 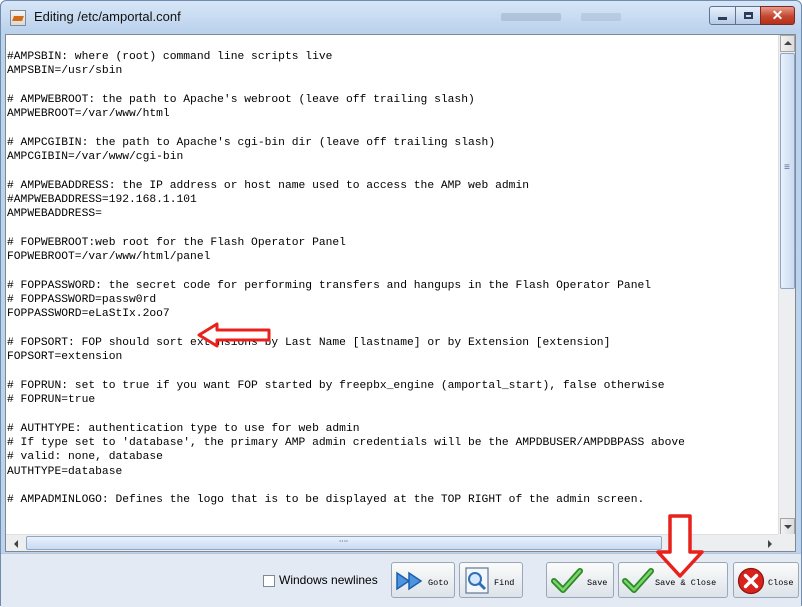 I want to click on editor-line: AMPWEBROOT=/var/www/html, so click(x=346, y=114).